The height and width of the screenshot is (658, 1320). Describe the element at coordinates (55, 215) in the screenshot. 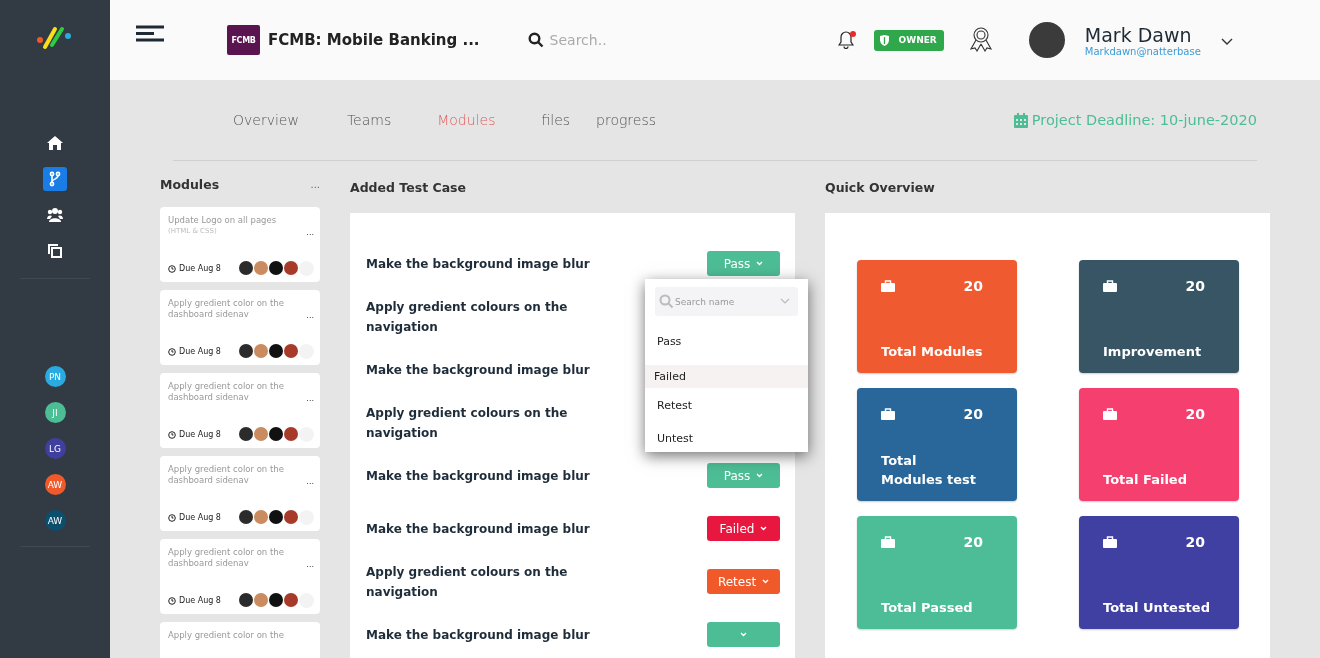

I see `users-icon` at that location.